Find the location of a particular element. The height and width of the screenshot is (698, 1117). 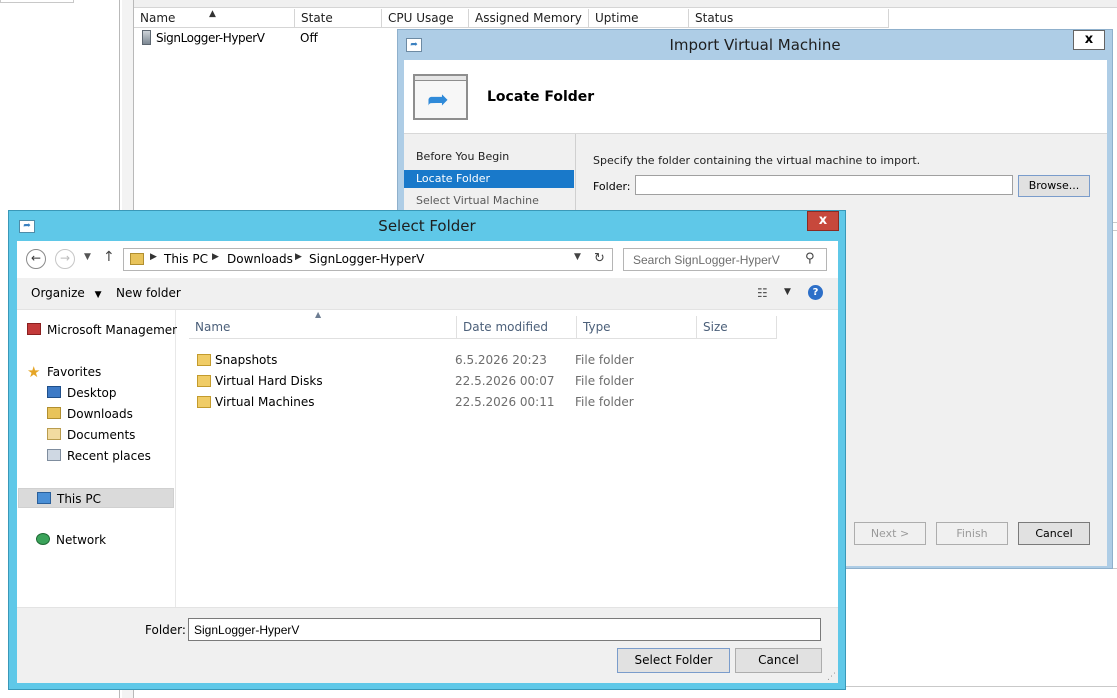

help-icon: ? is located at coordinates (815, 292).